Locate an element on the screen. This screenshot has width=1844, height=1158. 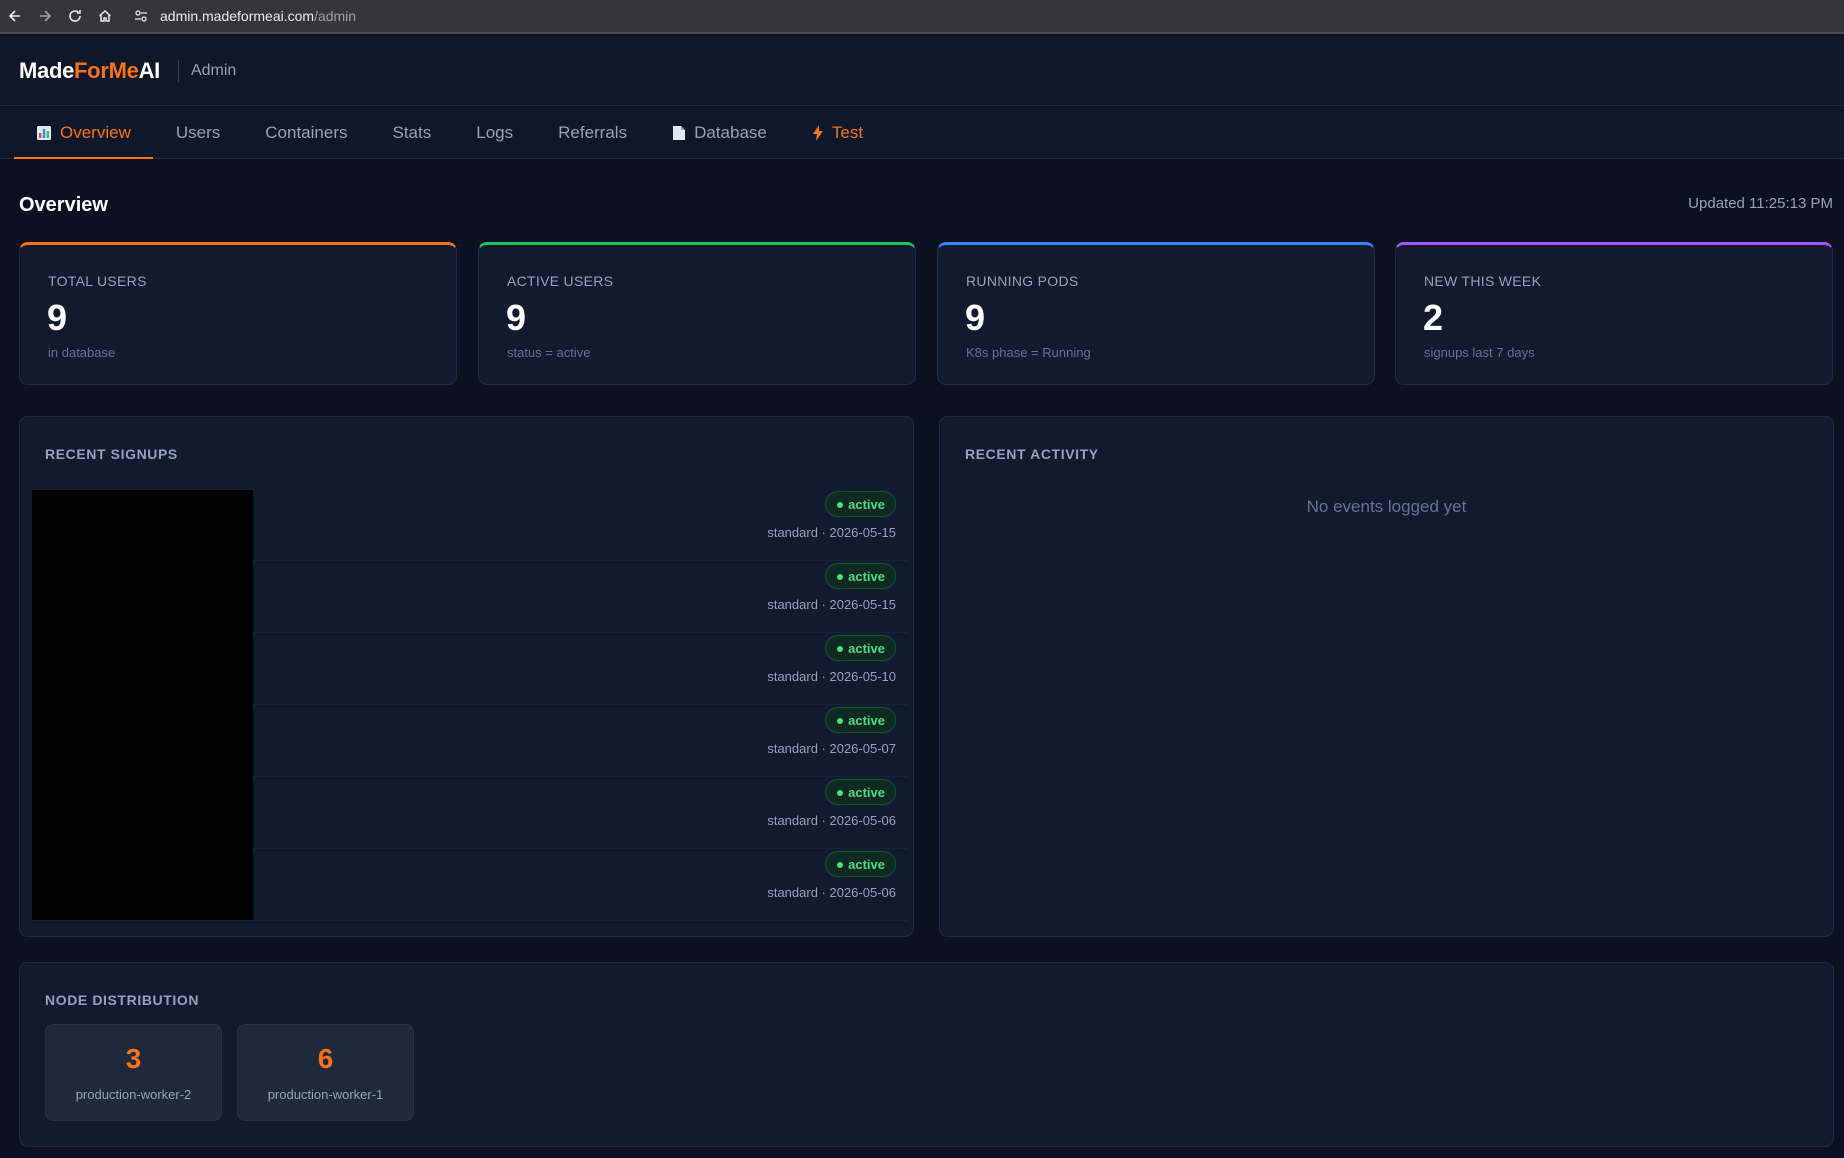
tab-database: Database is located at coordinates (719, 132).